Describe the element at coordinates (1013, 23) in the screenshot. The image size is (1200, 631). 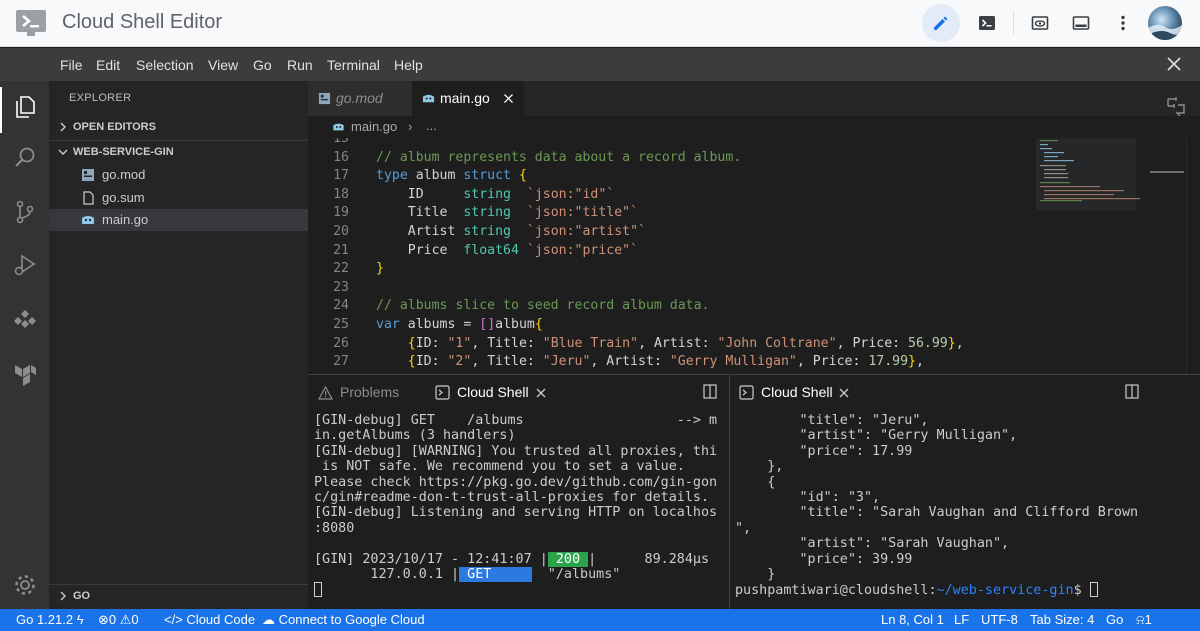
I see `toolbar-separator` at that location.